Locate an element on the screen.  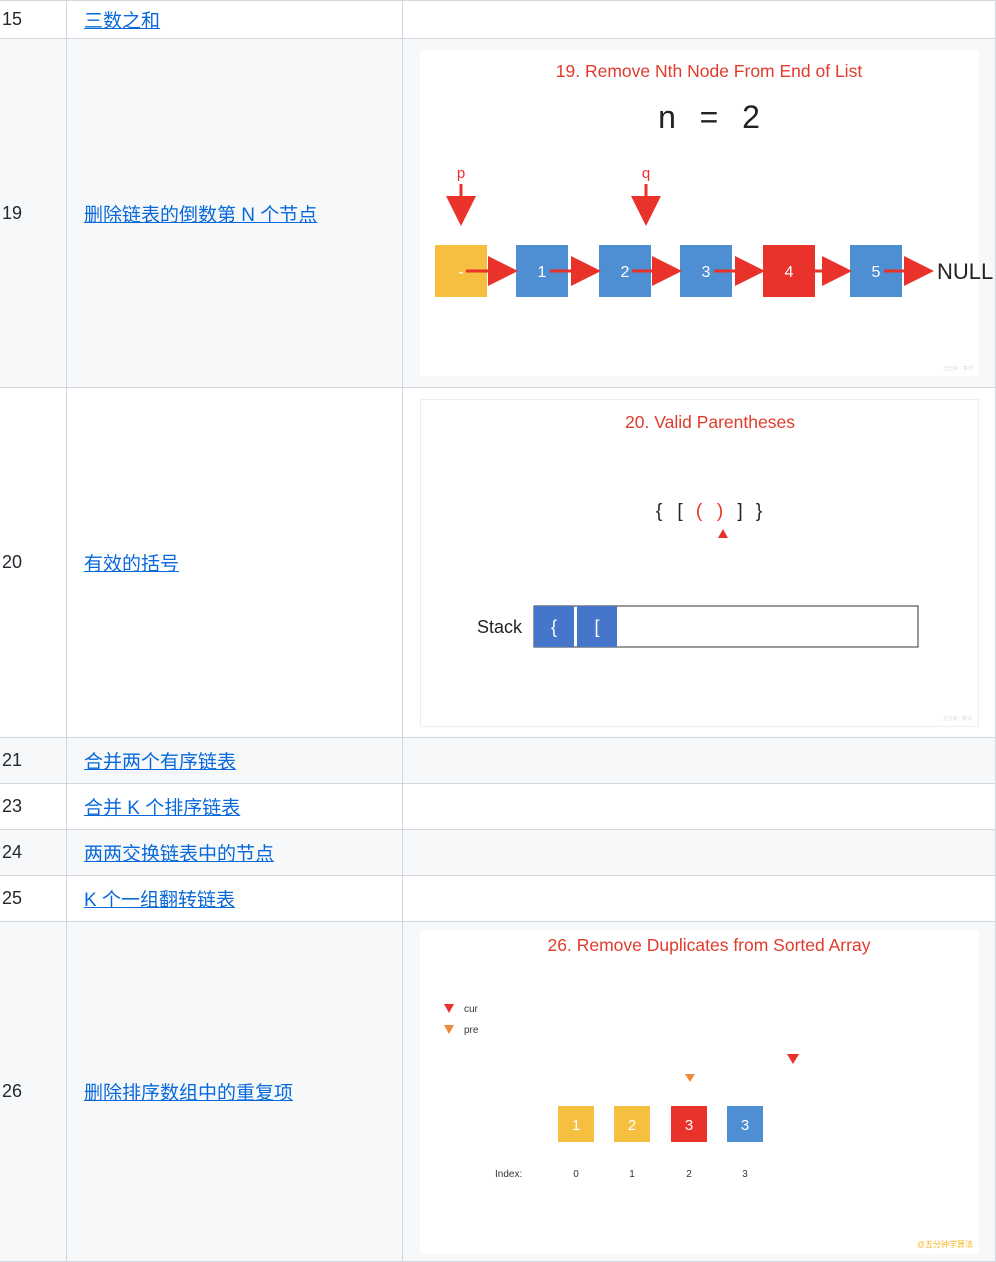
node-value: 4 is located at coordinates (789, 272).